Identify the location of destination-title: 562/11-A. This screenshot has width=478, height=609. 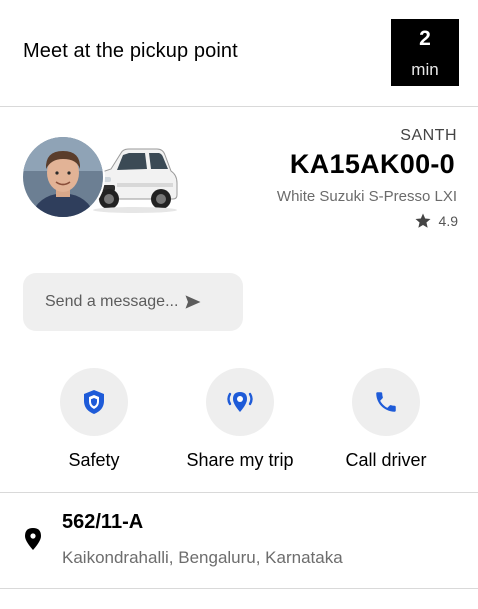
(103, 522).